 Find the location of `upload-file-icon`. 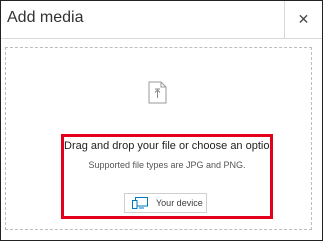

upload-file-icon is located at coordinates (157, 92).